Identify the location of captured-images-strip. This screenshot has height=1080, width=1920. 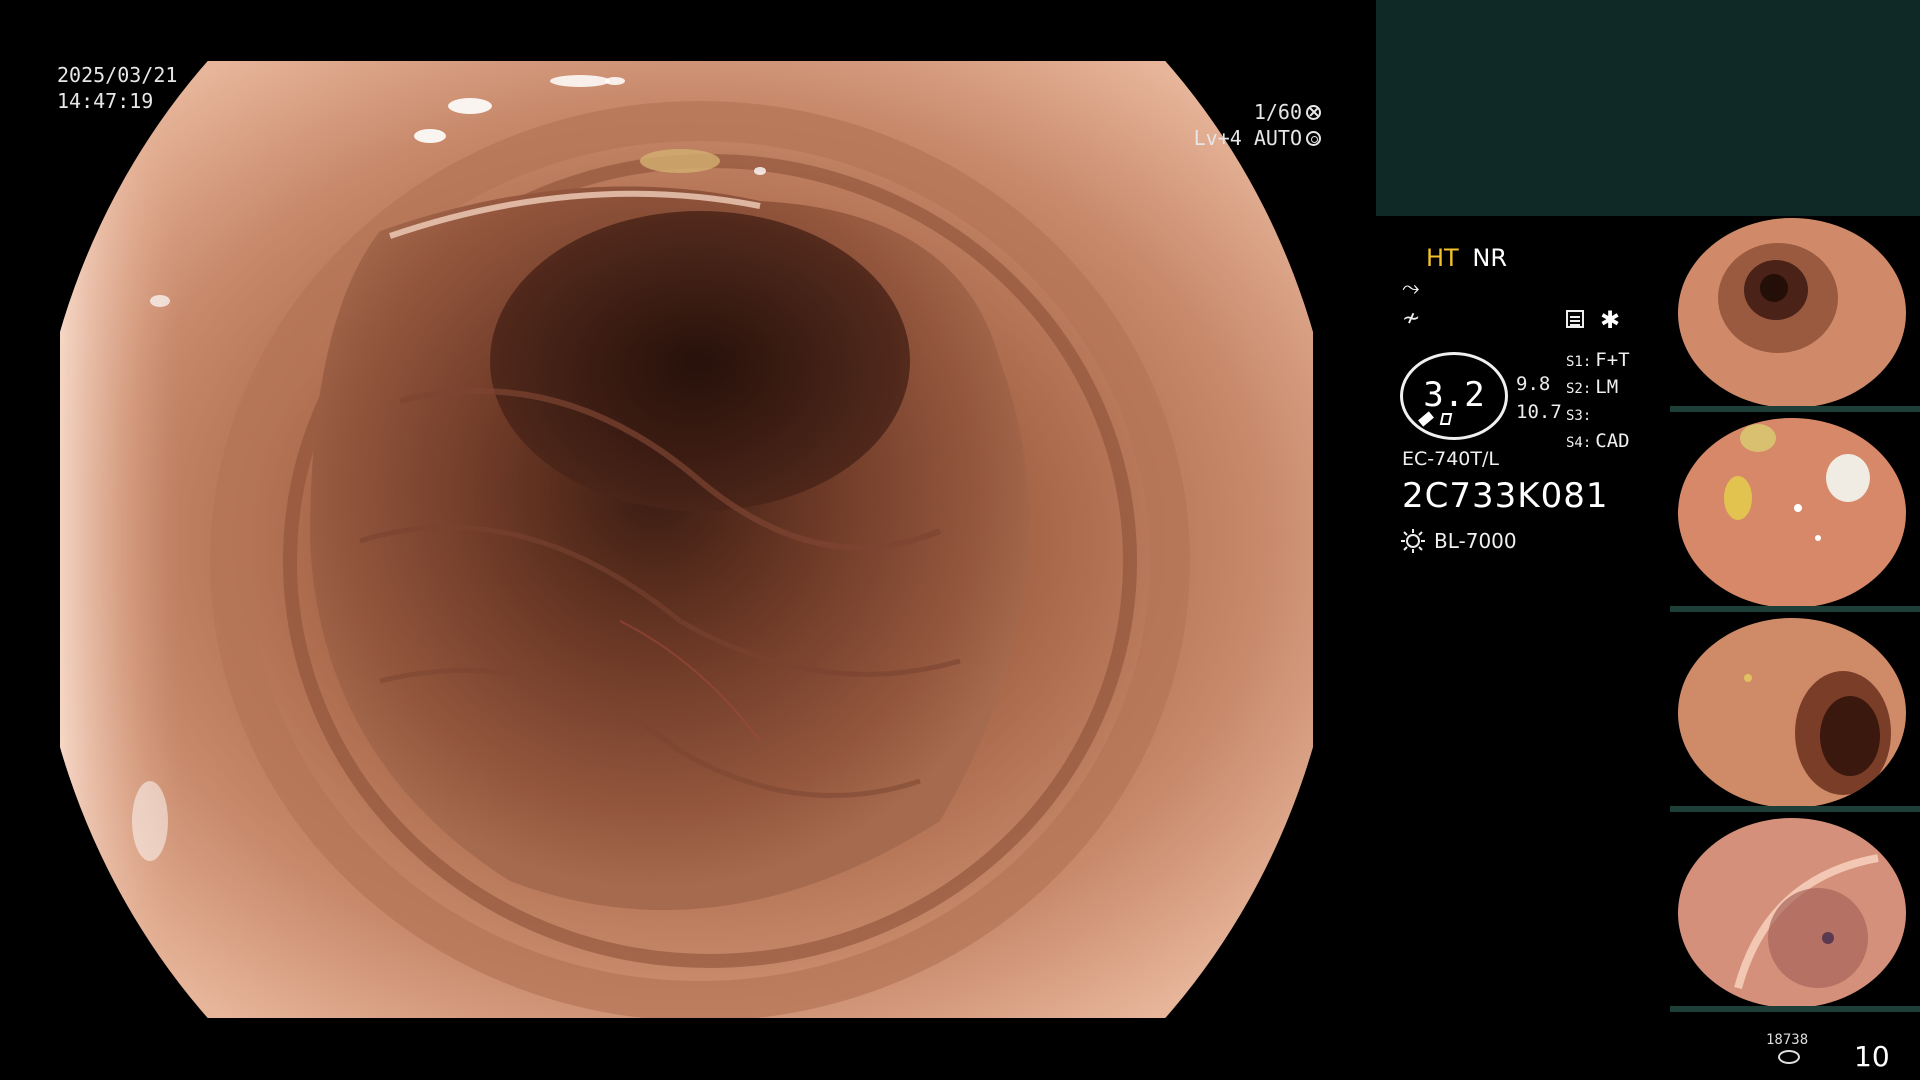
(1795, 616).